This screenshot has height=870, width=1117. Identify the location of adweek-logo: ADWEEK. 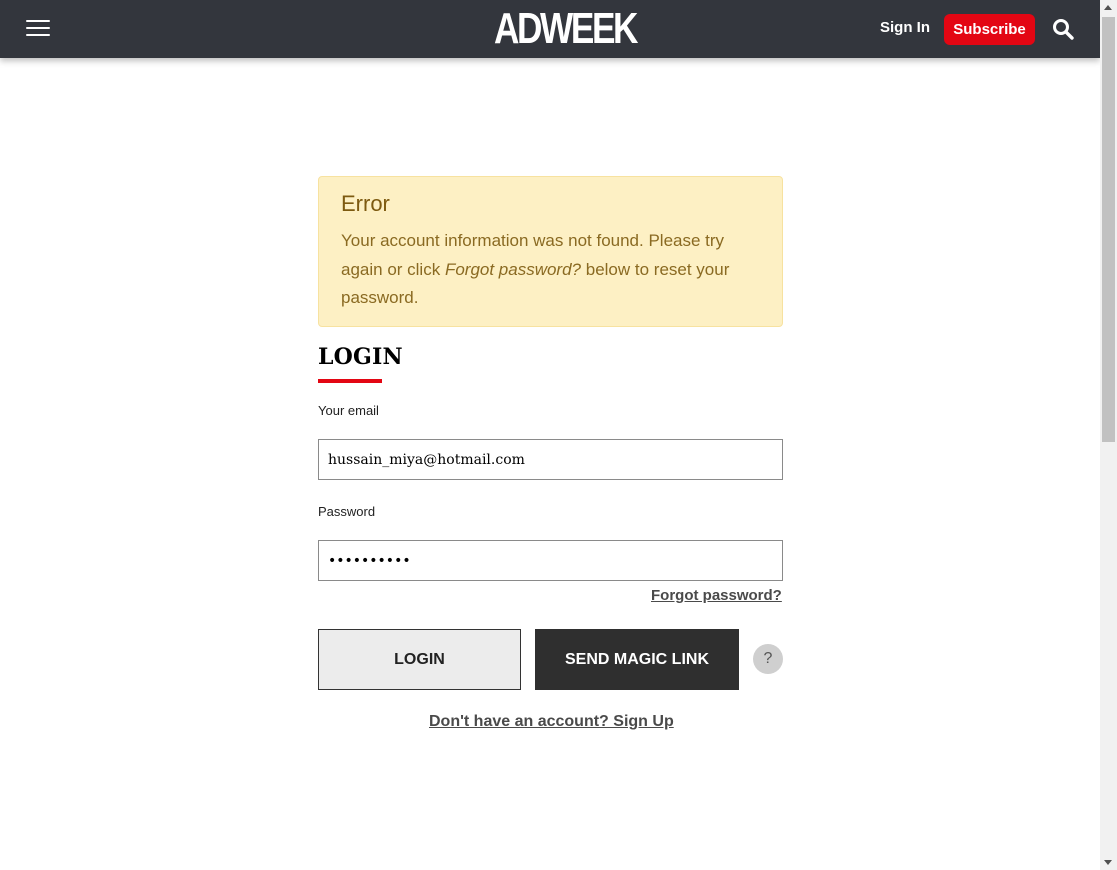
(566, 29).